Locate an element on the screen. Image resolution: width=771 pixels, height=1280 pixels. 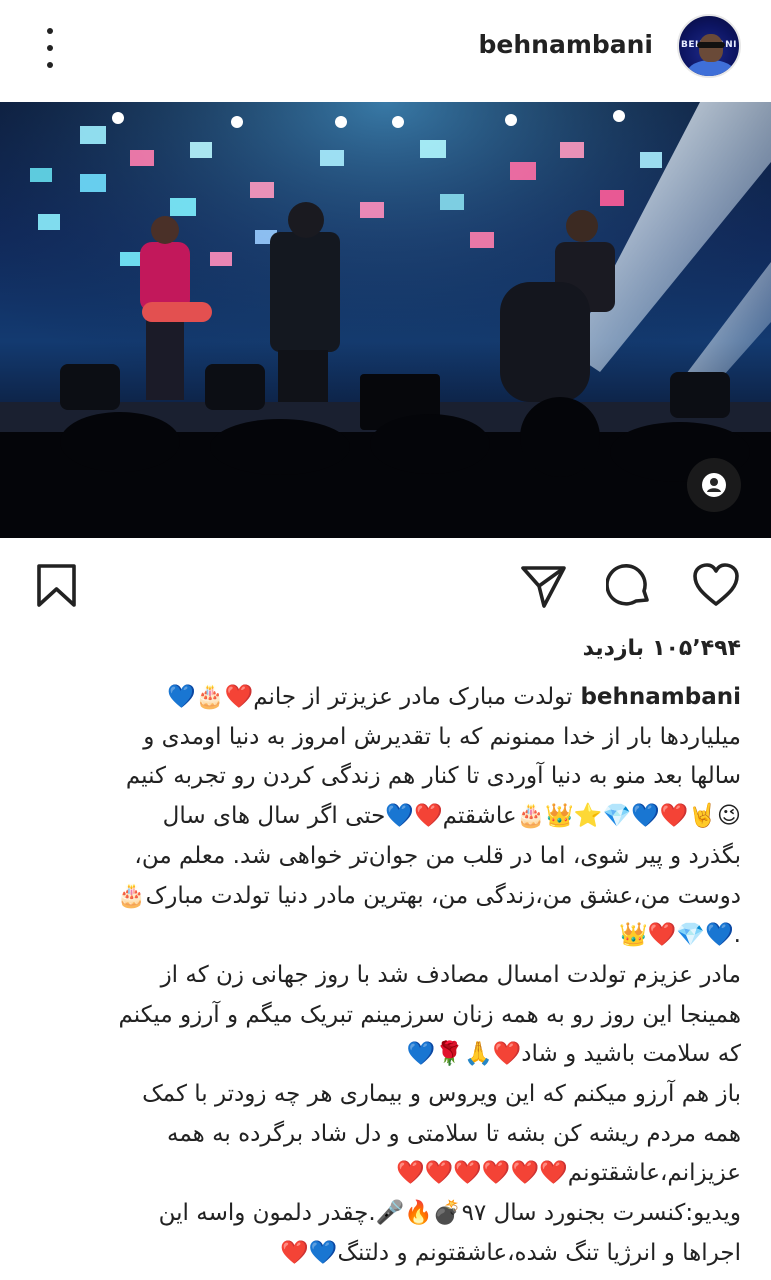
avatar-face is located at coordinates (711, 48).